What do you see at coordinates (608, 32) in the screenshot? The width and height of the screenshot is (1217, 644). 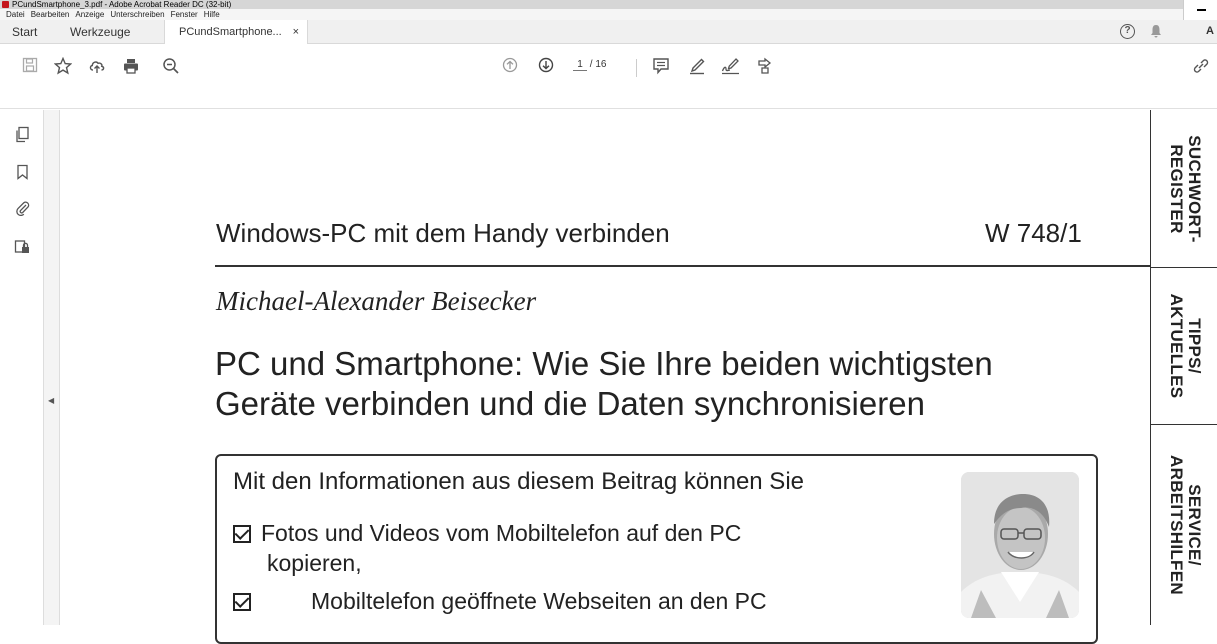 I see `tab-bar: Start Werkzeuge PCundSmartphone... × ? A` at bounding box center [608, 32].